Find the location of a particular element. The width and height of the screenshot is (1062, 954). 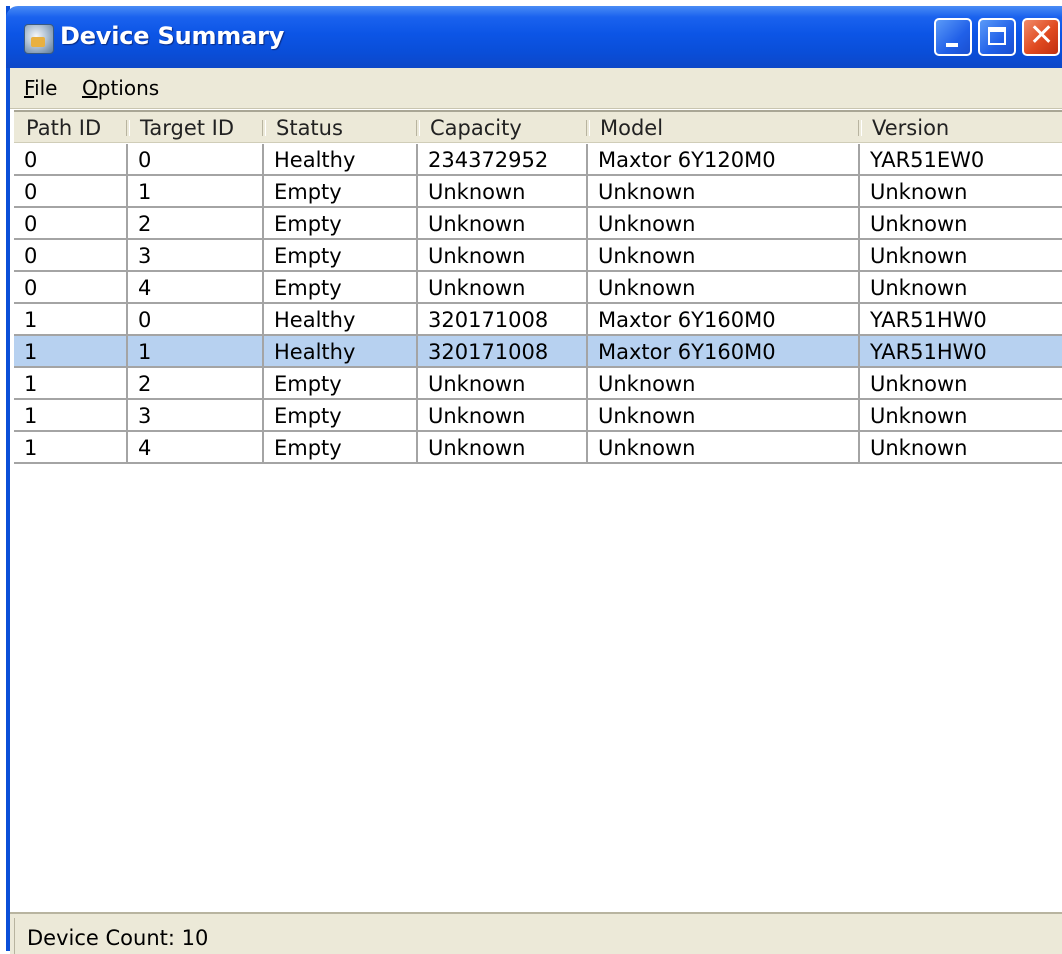

table-row: 0 4 Empty Unknown Unknown Unknown is located at coordinates (538, 288).